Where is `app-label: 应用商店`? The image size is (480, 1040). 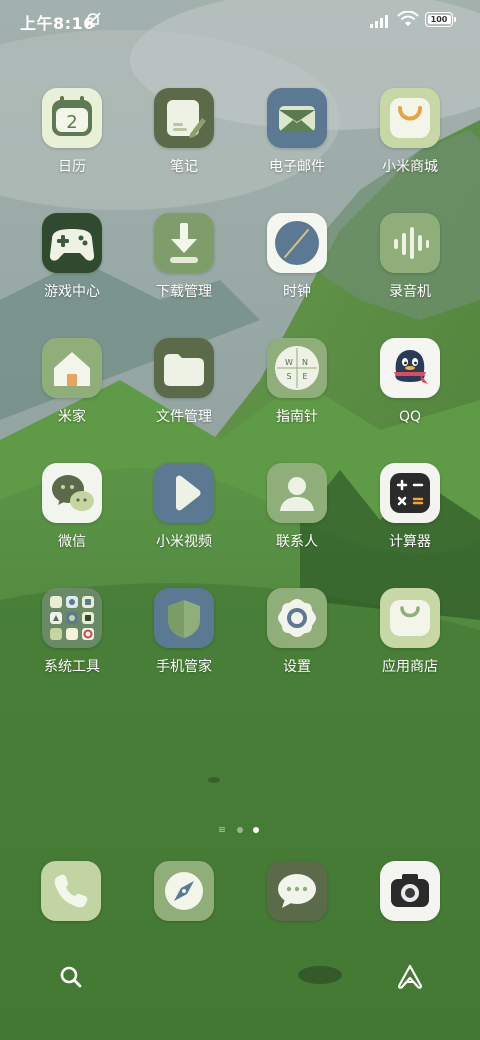
app-label: 应用商店 is located at coordinates (410, 667).